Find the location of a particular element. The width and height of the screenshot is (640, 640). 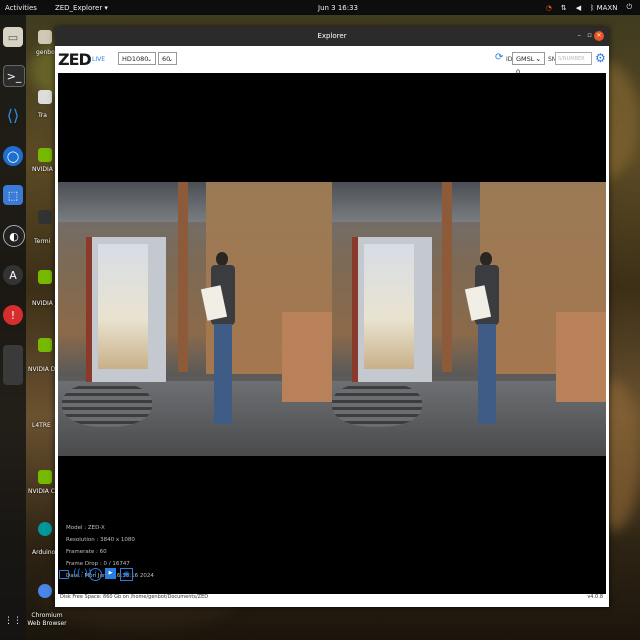

camera-id-select: GMSL - 0 ⌄ is located at coordinates (528, 64).